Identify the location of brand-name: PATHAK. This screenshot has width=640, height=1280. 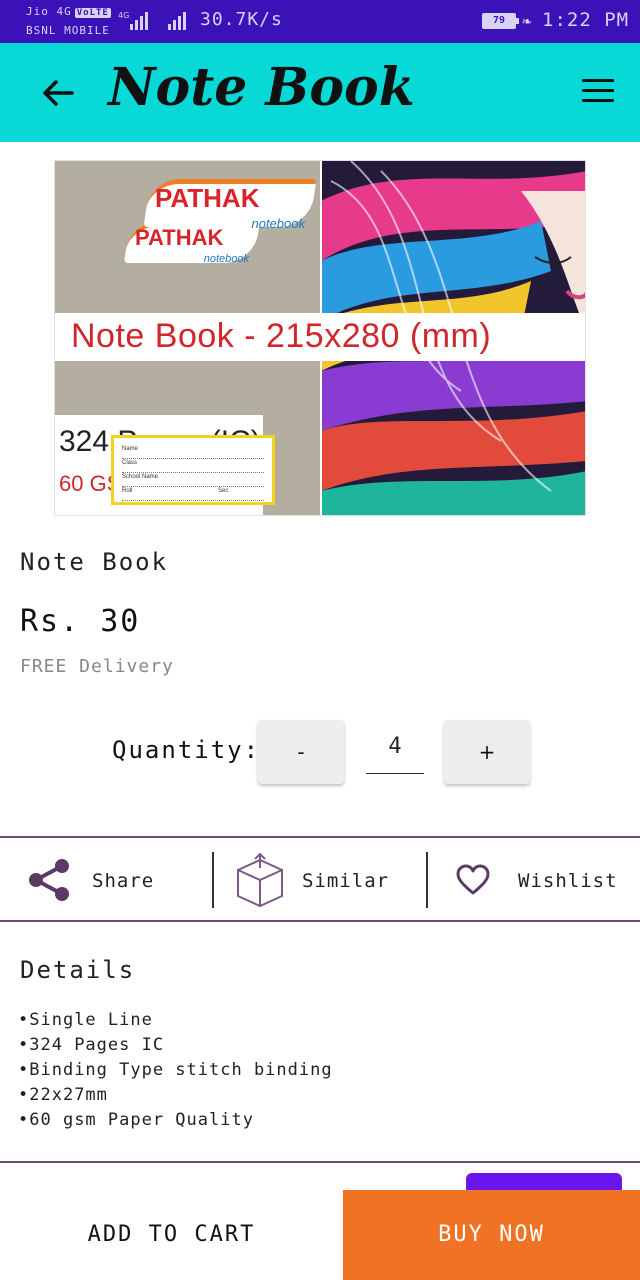
(207, 198).